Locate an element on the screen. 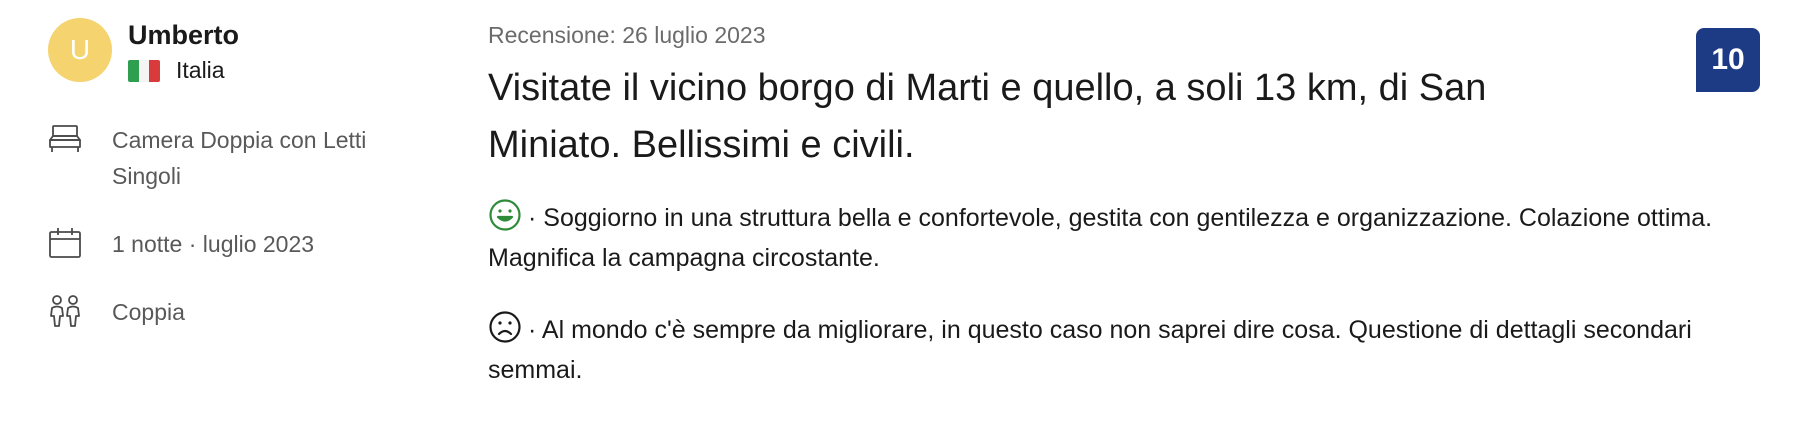  calendar-icon is located at coordinates (65, 243).